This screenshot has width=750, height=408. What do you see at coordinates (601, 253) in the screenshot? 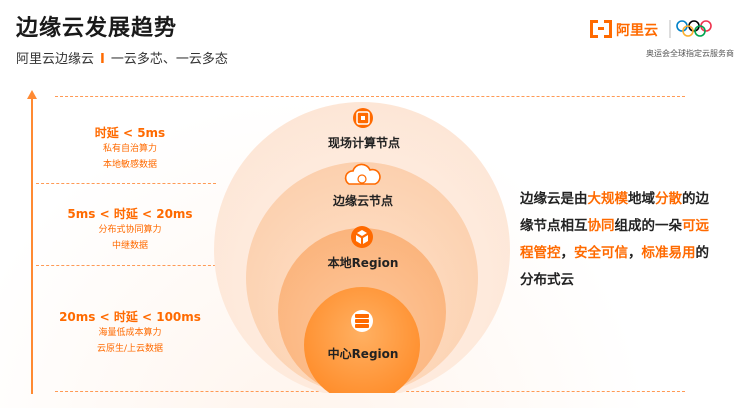
I see `desc-highlight: 安全可信` at bounding box center [601, 253].